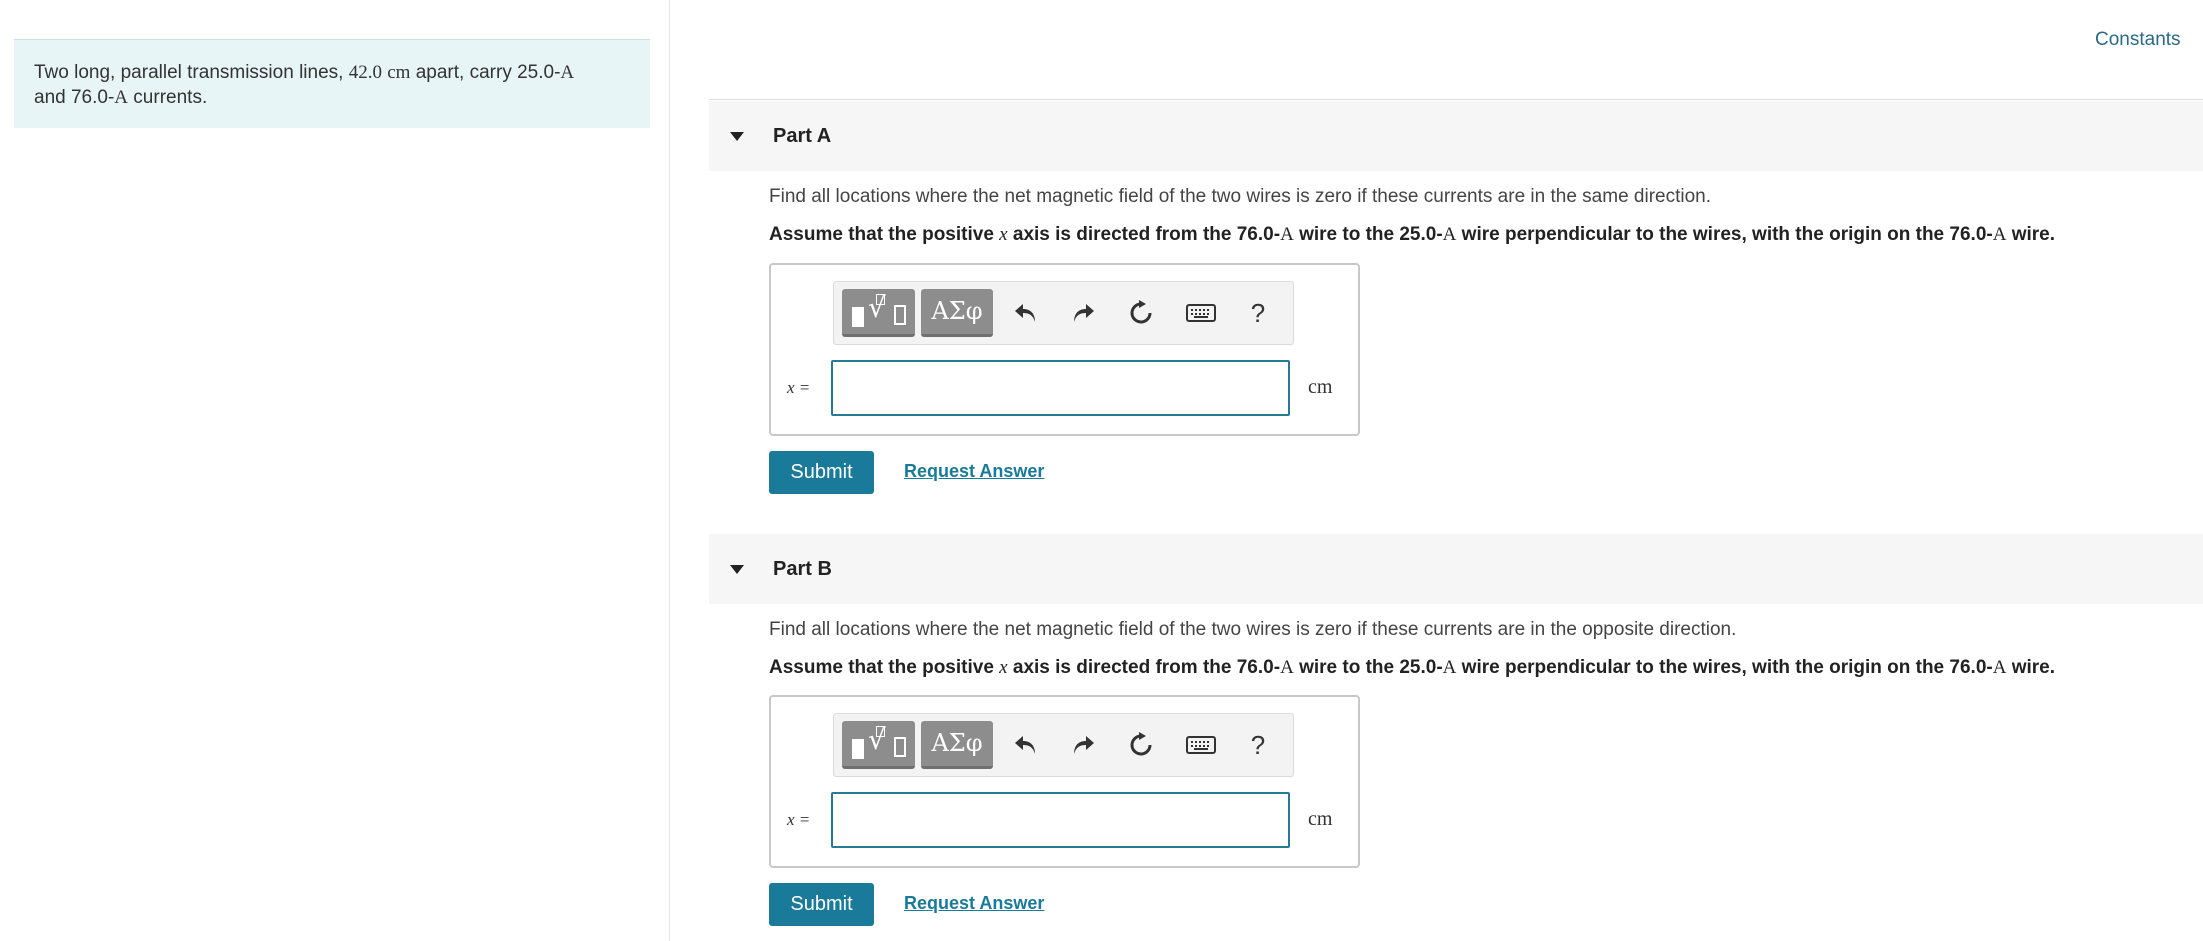 The height and width of the screenshot is (941, 2203). What do you see at coordinates (1456, 99) in the screenshot?
I see `divider` at bounding box center [1456, 99].